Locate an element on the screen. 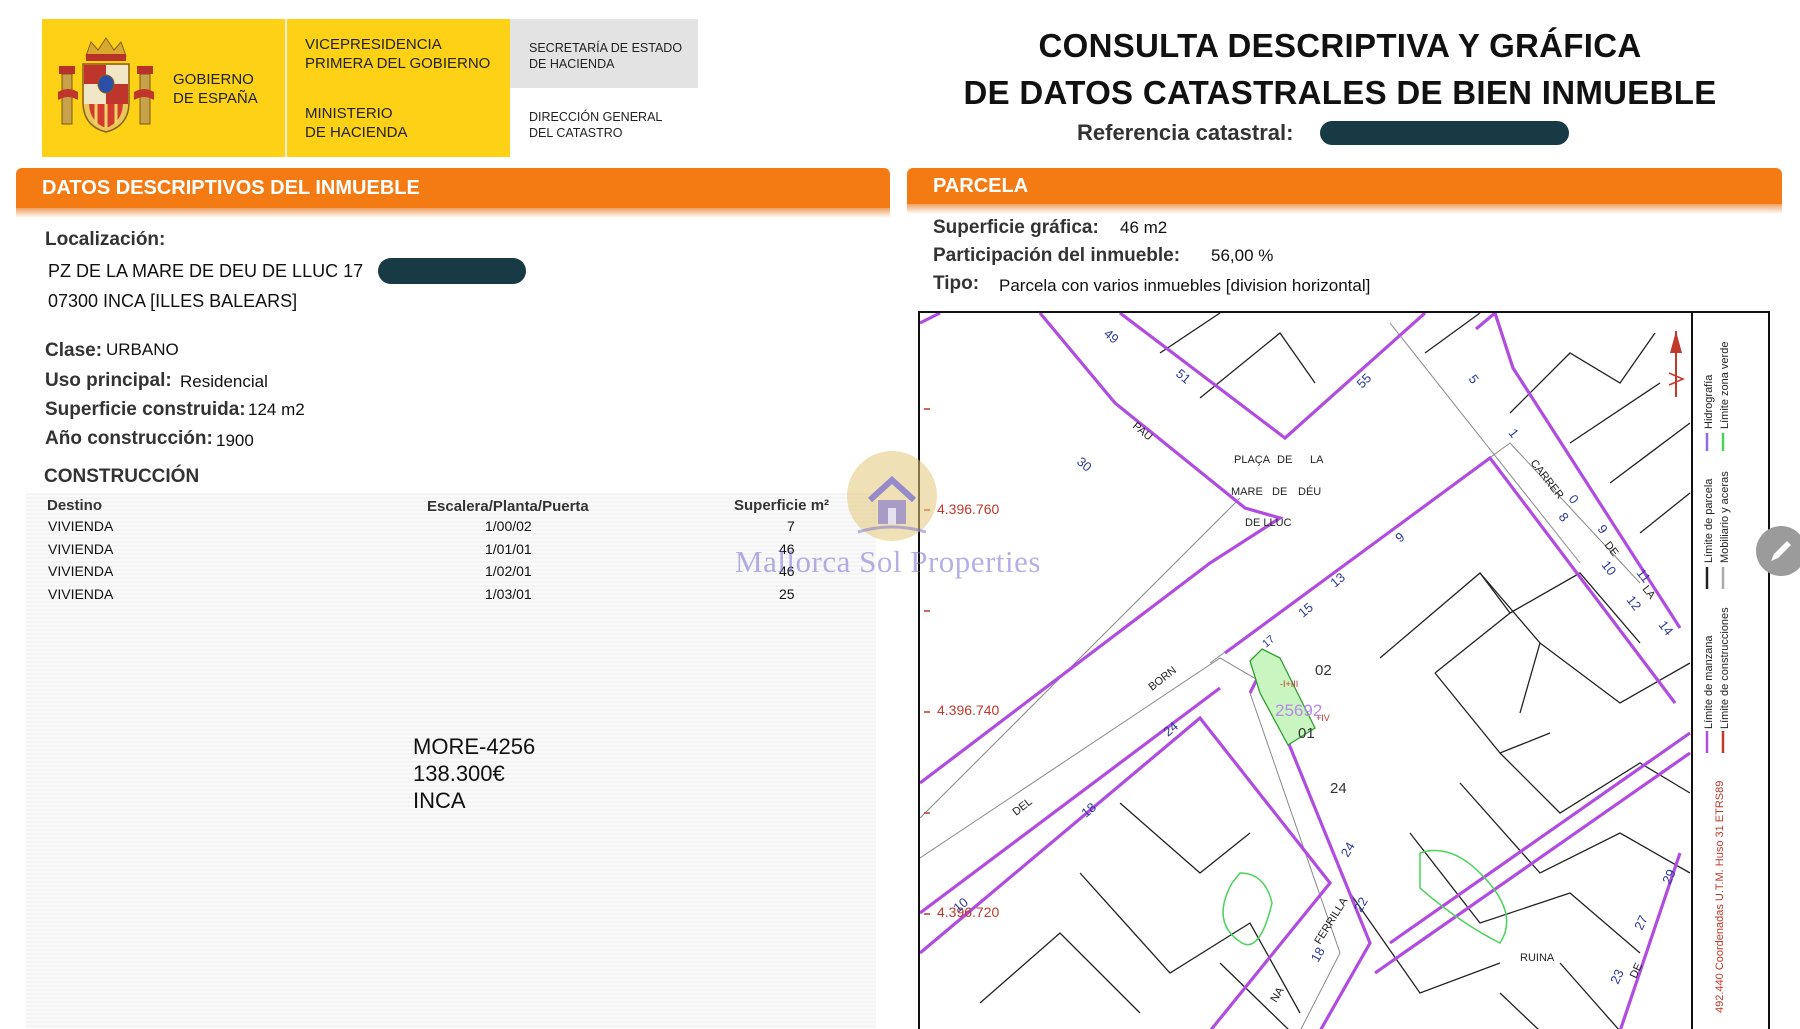 The height and width of the screenshot is (1029, 1800). street-label-la-1: LA is located at coordinates (1317, 460).